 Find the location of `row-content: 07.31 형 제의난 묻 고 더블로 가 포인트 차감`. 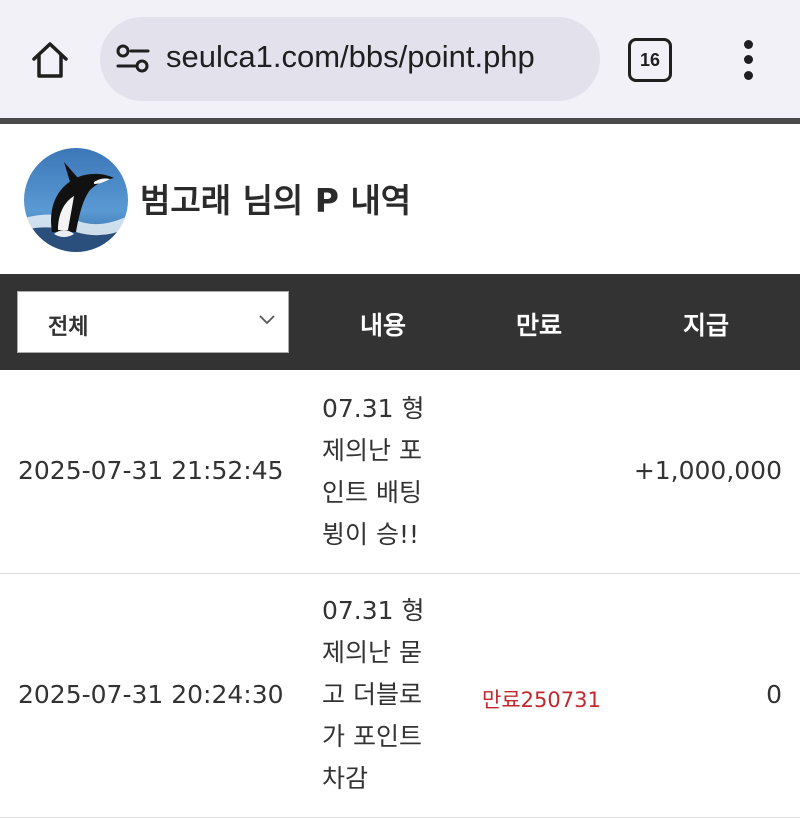

row-content: 07.31 형 제의난 묻 고 더블로 가 포인트 차감 is located at coordinates (378, 695).